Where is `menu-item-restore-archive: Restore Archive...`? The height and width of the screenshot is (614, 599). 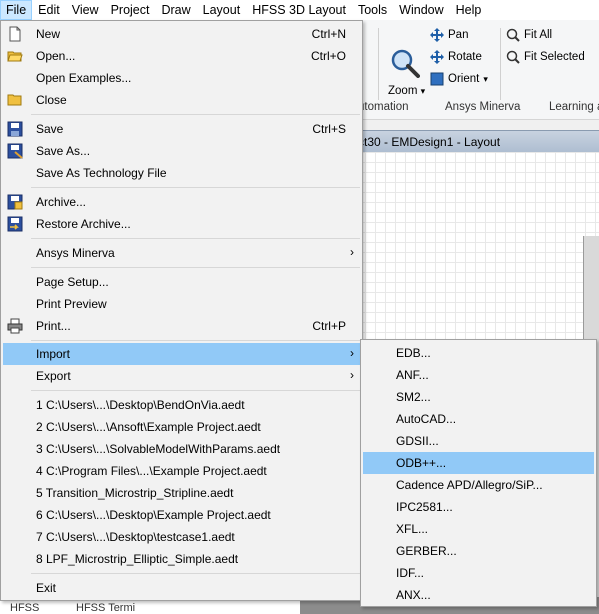 menu-item-restore-archive: Restore Archive... is located at coordinates (181, 224).